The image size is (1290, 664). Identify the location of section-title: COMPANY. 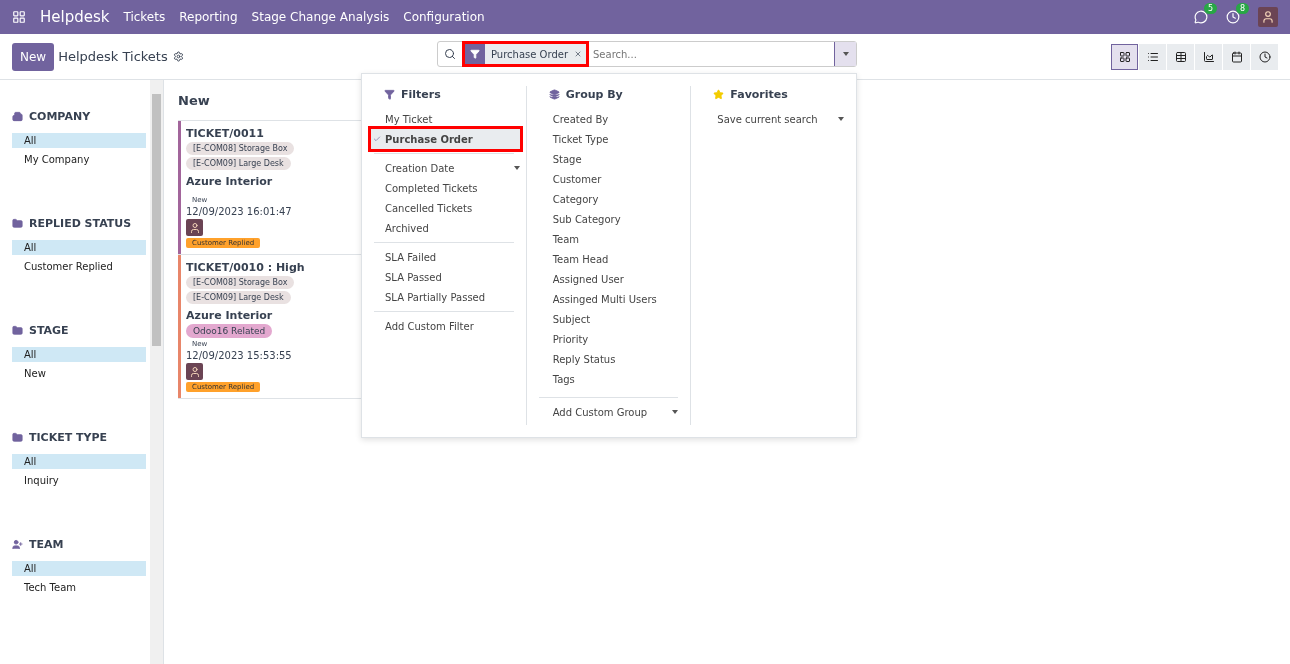
(60, 116).